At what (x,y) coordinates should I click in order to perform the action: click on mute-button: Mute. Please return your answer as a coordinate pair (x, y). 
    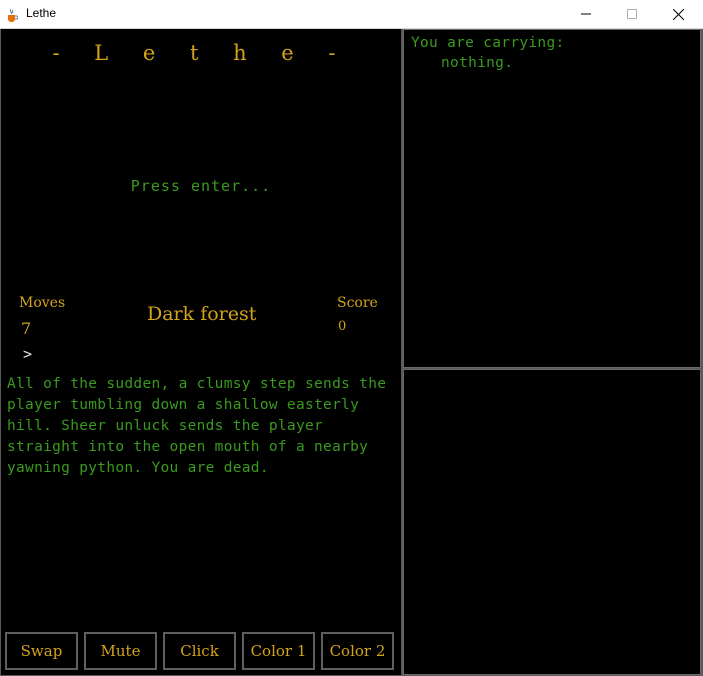
    Looking at the image, I should click on (120, 651).